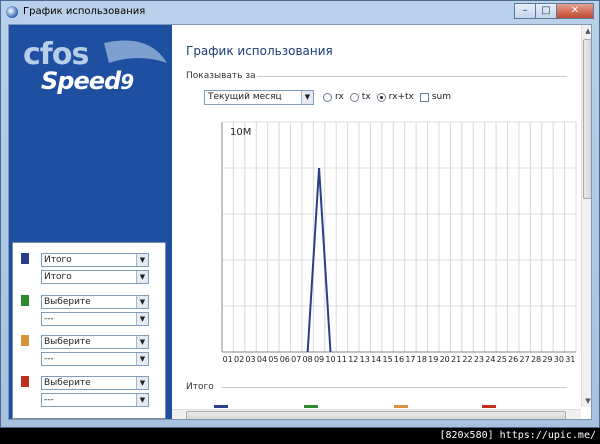  I want to click on radio-rxtx, so click(381, 97).